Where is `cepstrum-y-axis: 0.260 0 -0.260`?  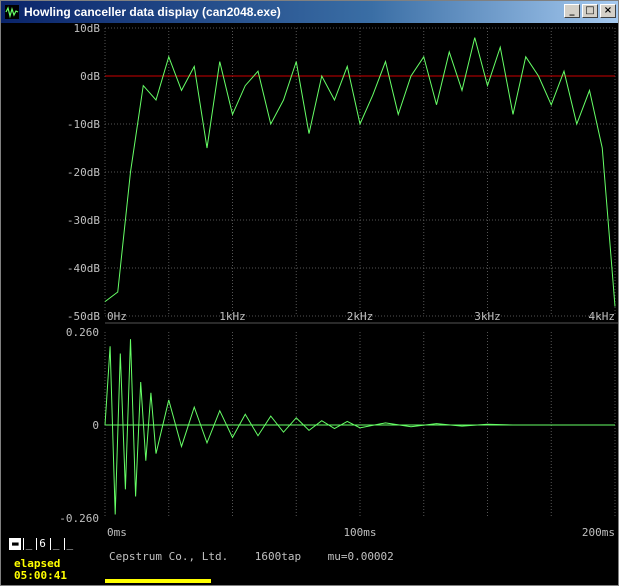
cepstrum-y-axis: 0.260 0 -0.260 is located at coordinates (79, 425).